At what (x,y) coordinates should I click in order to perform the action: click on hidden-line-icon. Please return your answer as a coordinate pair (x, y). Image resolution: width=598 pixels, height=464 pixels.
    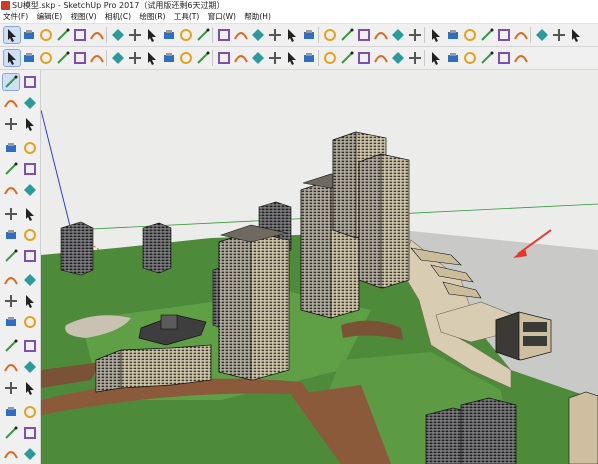
    Looking at the image, I should click on (470, 58).